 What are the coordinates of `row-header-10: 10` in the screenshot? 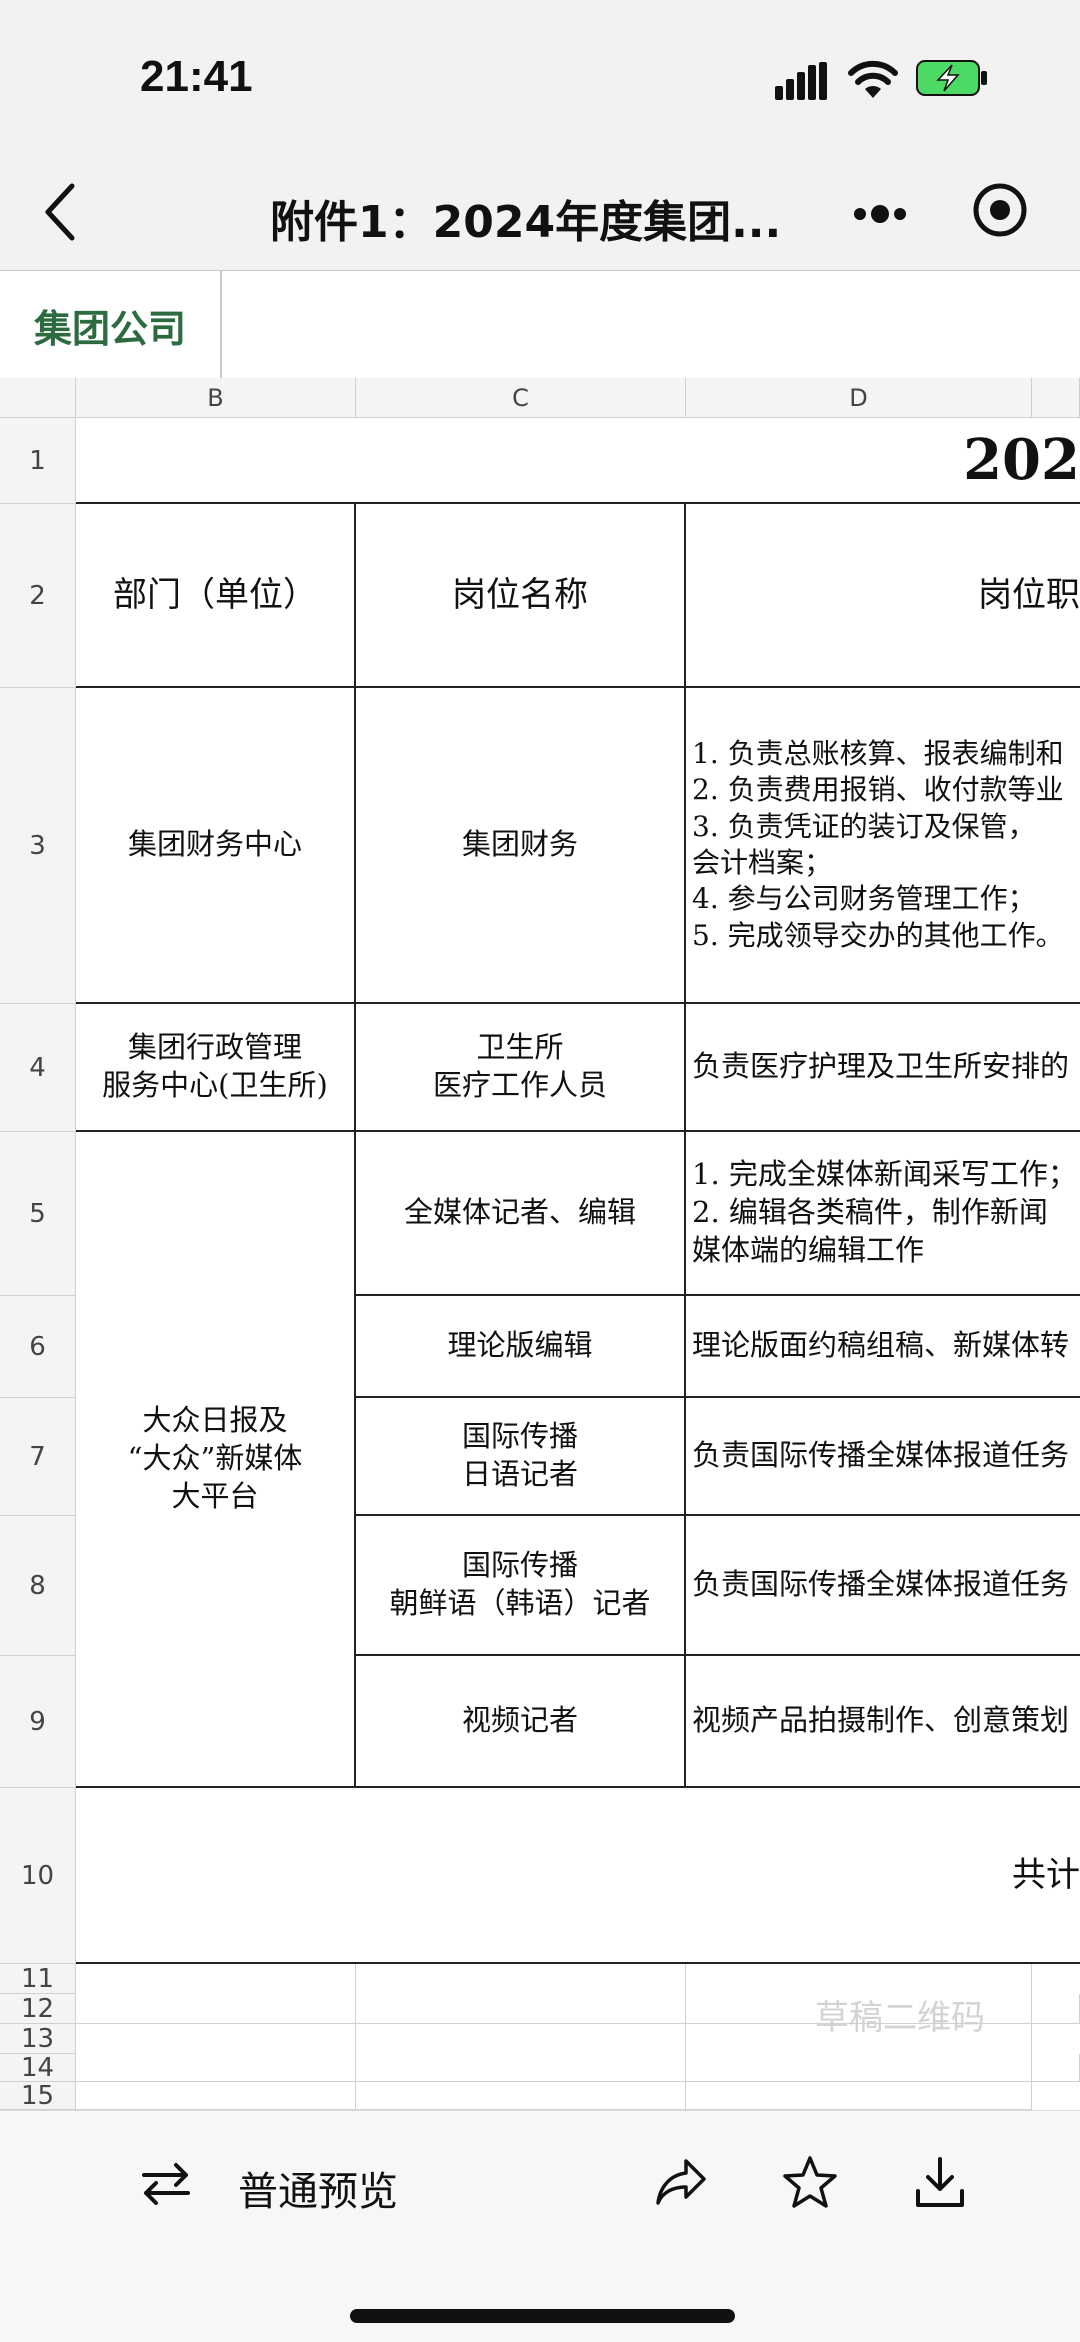 It's located at (38, 1876).